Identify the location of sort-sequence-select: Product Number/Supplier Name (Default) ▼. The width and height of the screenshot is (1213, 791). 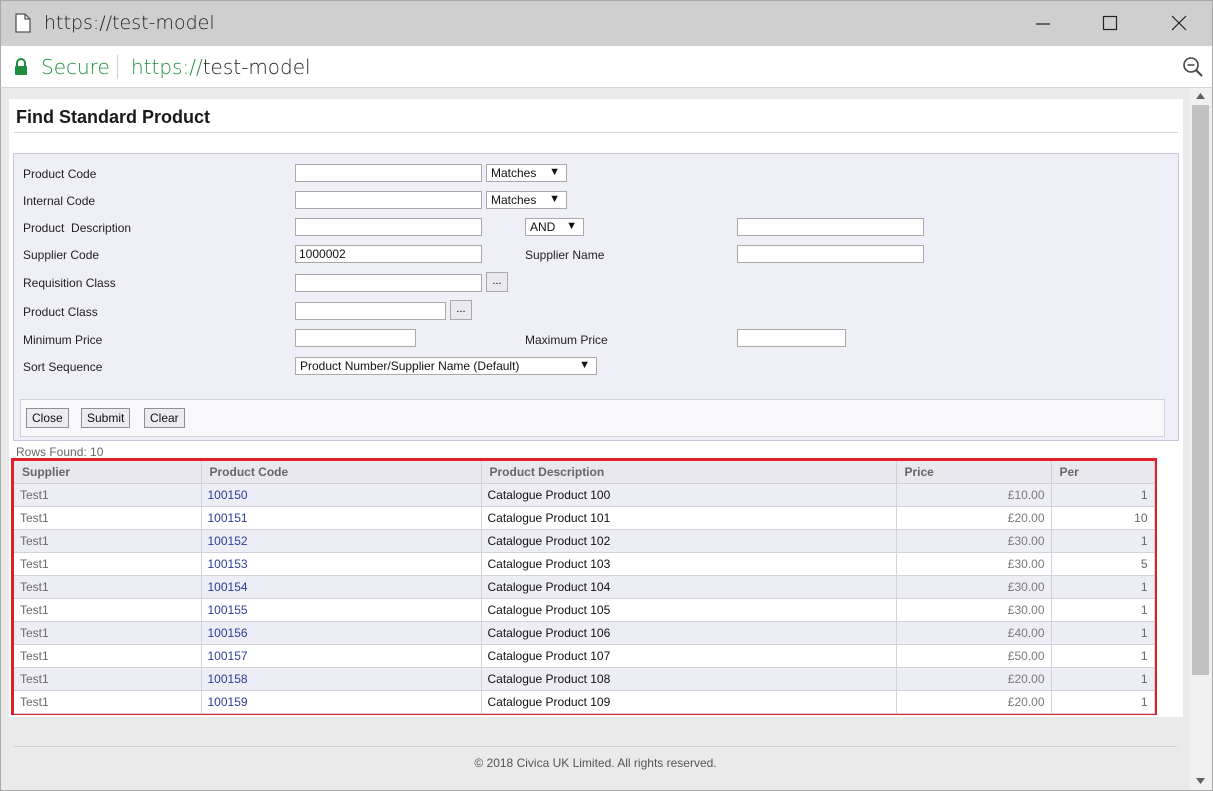
(446, 366).